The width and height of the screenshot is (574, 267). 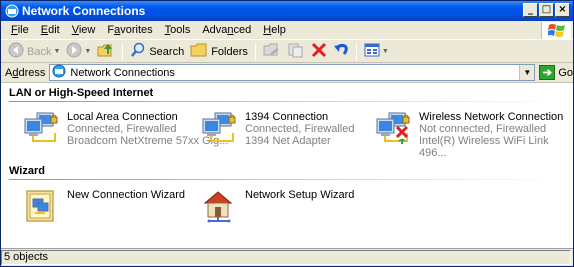 What do you see at coordinates (178, 30) in the screenshot?
I see `menu-tools: Tools` at bounding box center [178, 30].